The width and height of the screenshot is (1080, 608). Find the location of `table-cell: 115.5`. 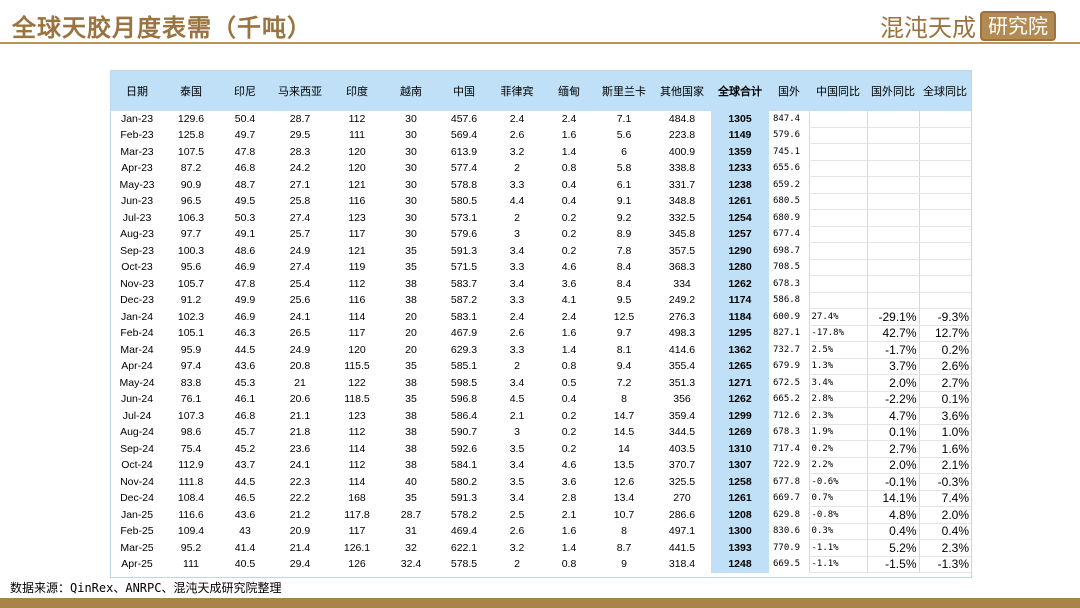

table-cell: 115.5 is located at coordinates (357, 366).